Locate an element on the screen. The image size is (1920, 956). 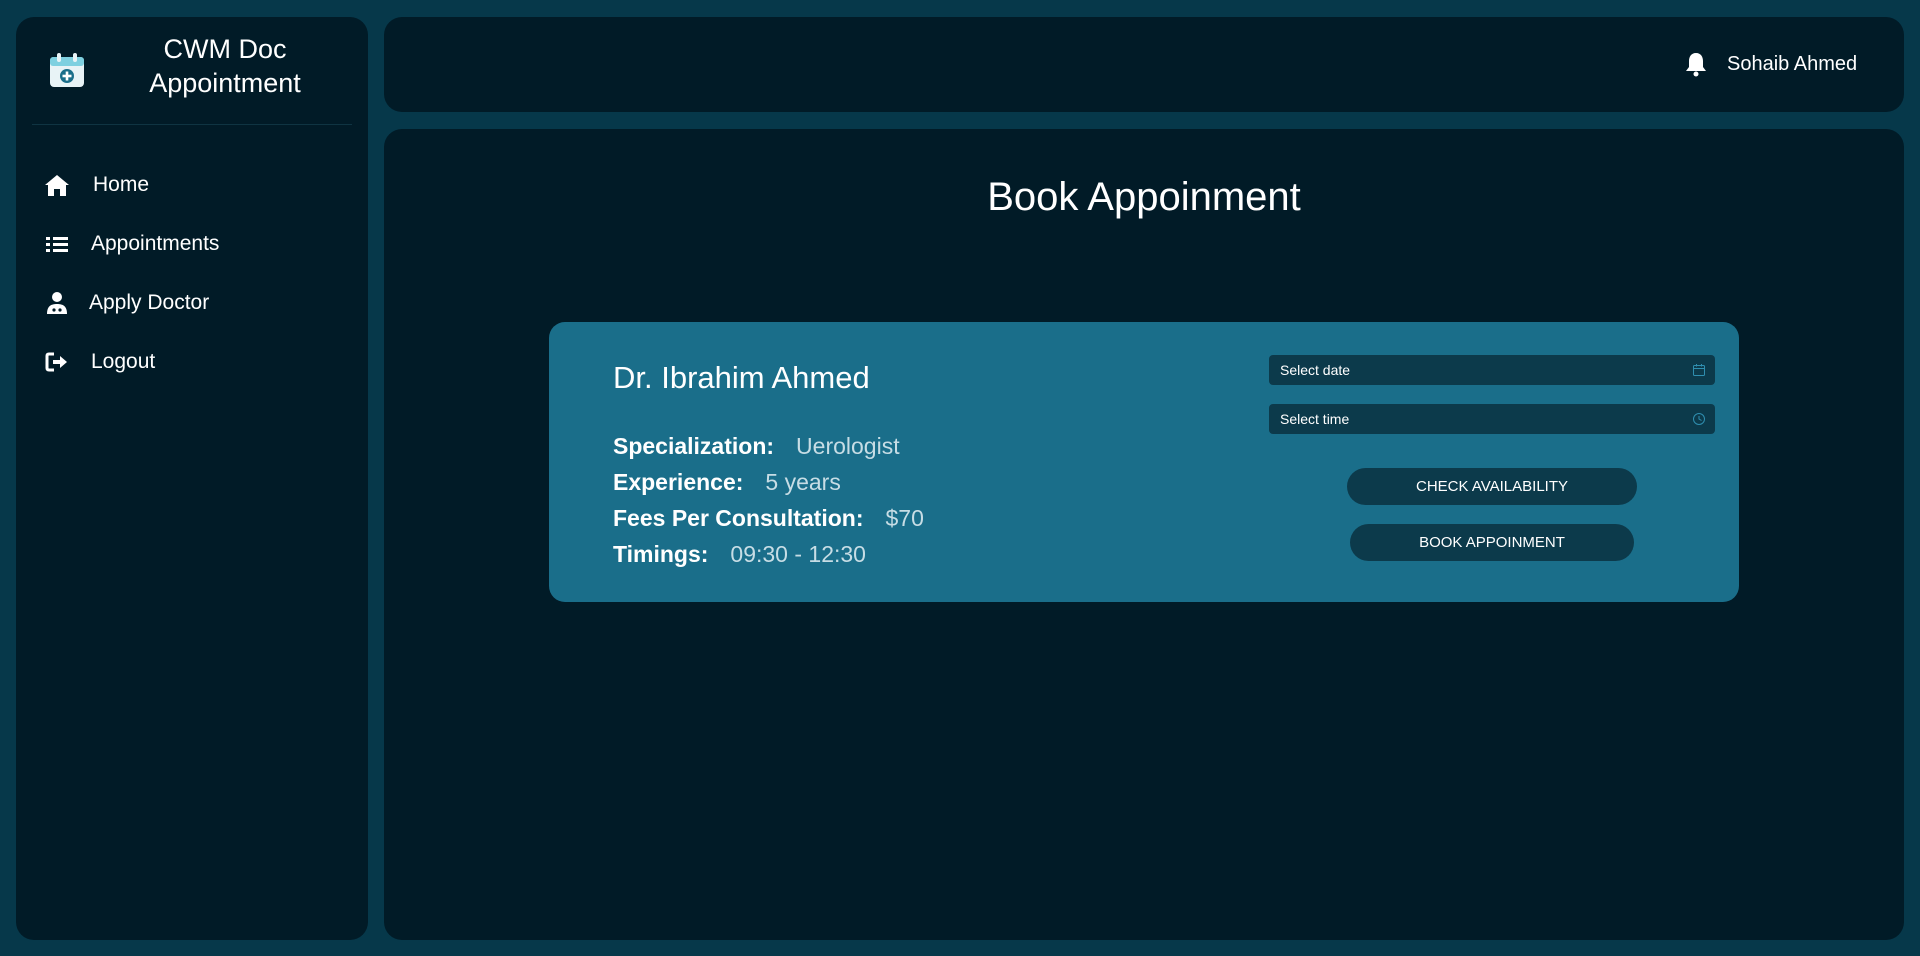
detail-fees: Fees Per Consultation: $70 is located at coordinates (768, 519).